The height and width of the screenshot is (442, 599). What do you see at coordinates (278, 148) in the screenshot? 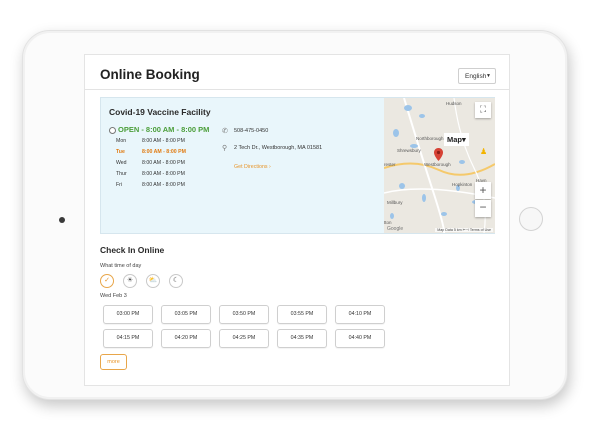
I see `facility-address: 2 Tech Dr., Westborough, MA 01581` at bounding box center [278, 148].